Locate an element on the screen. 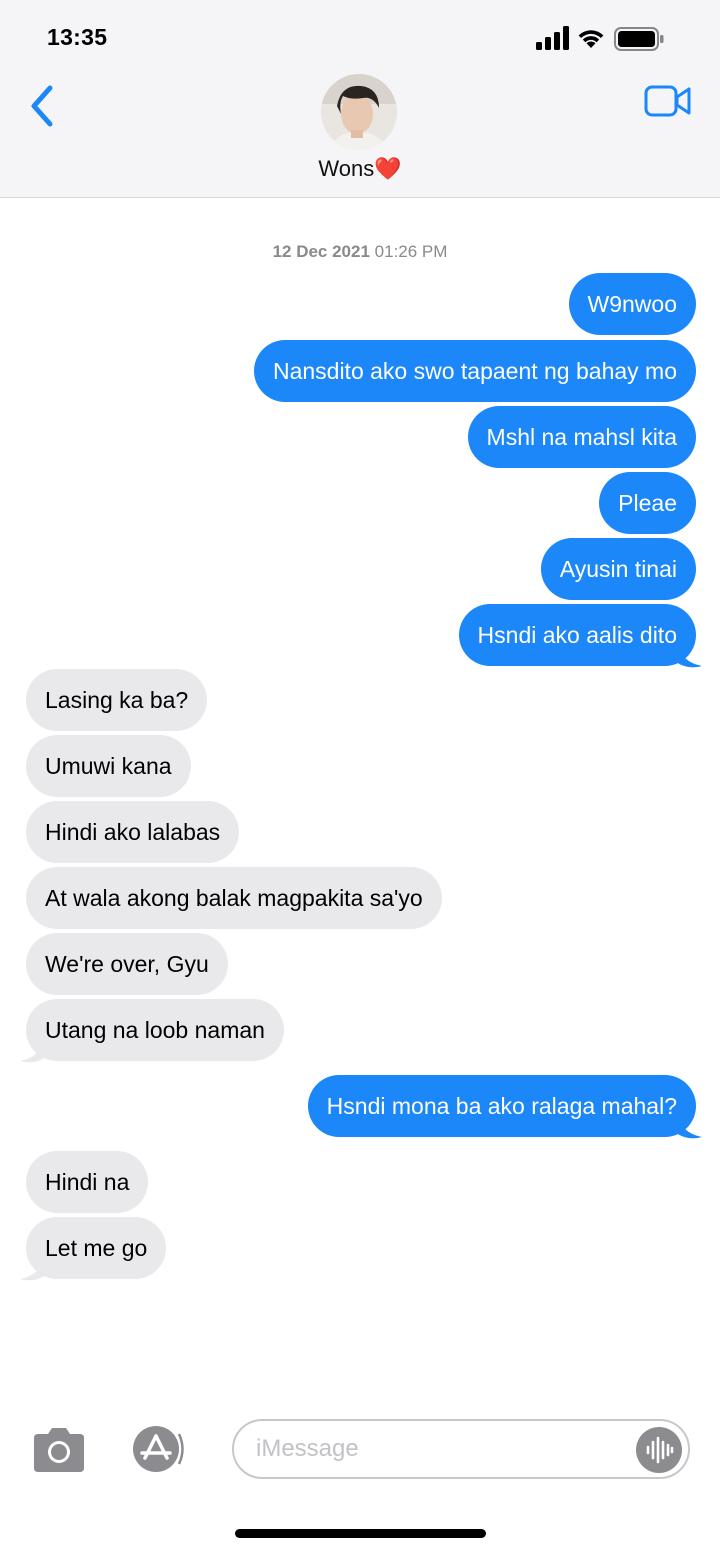  app-store-icon is located at coordinates (158, 1449).